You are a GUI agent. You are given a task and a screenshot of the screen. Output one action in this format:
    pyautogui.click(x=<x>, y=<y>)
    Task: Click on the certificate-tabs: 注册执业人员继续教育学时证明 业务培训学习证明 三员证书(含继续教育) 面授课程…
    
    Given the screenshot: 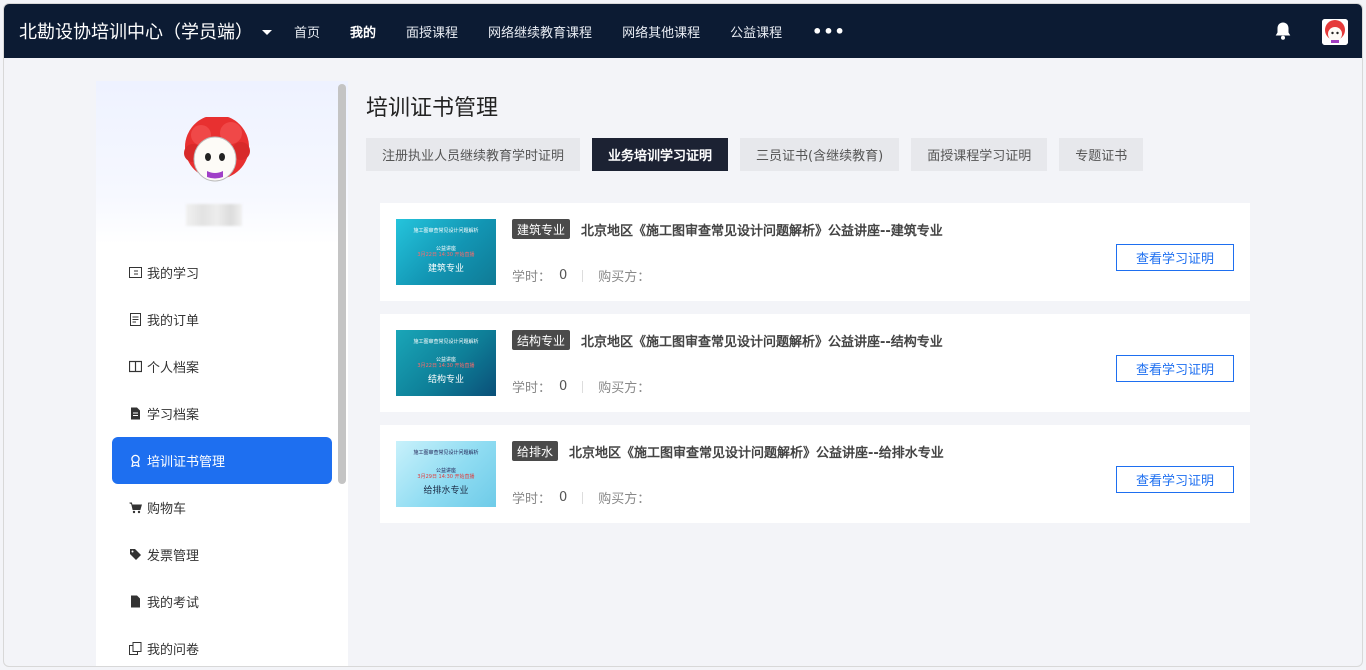 What is the action you would take?
    pyautogui.click(x=760, y=154)
    